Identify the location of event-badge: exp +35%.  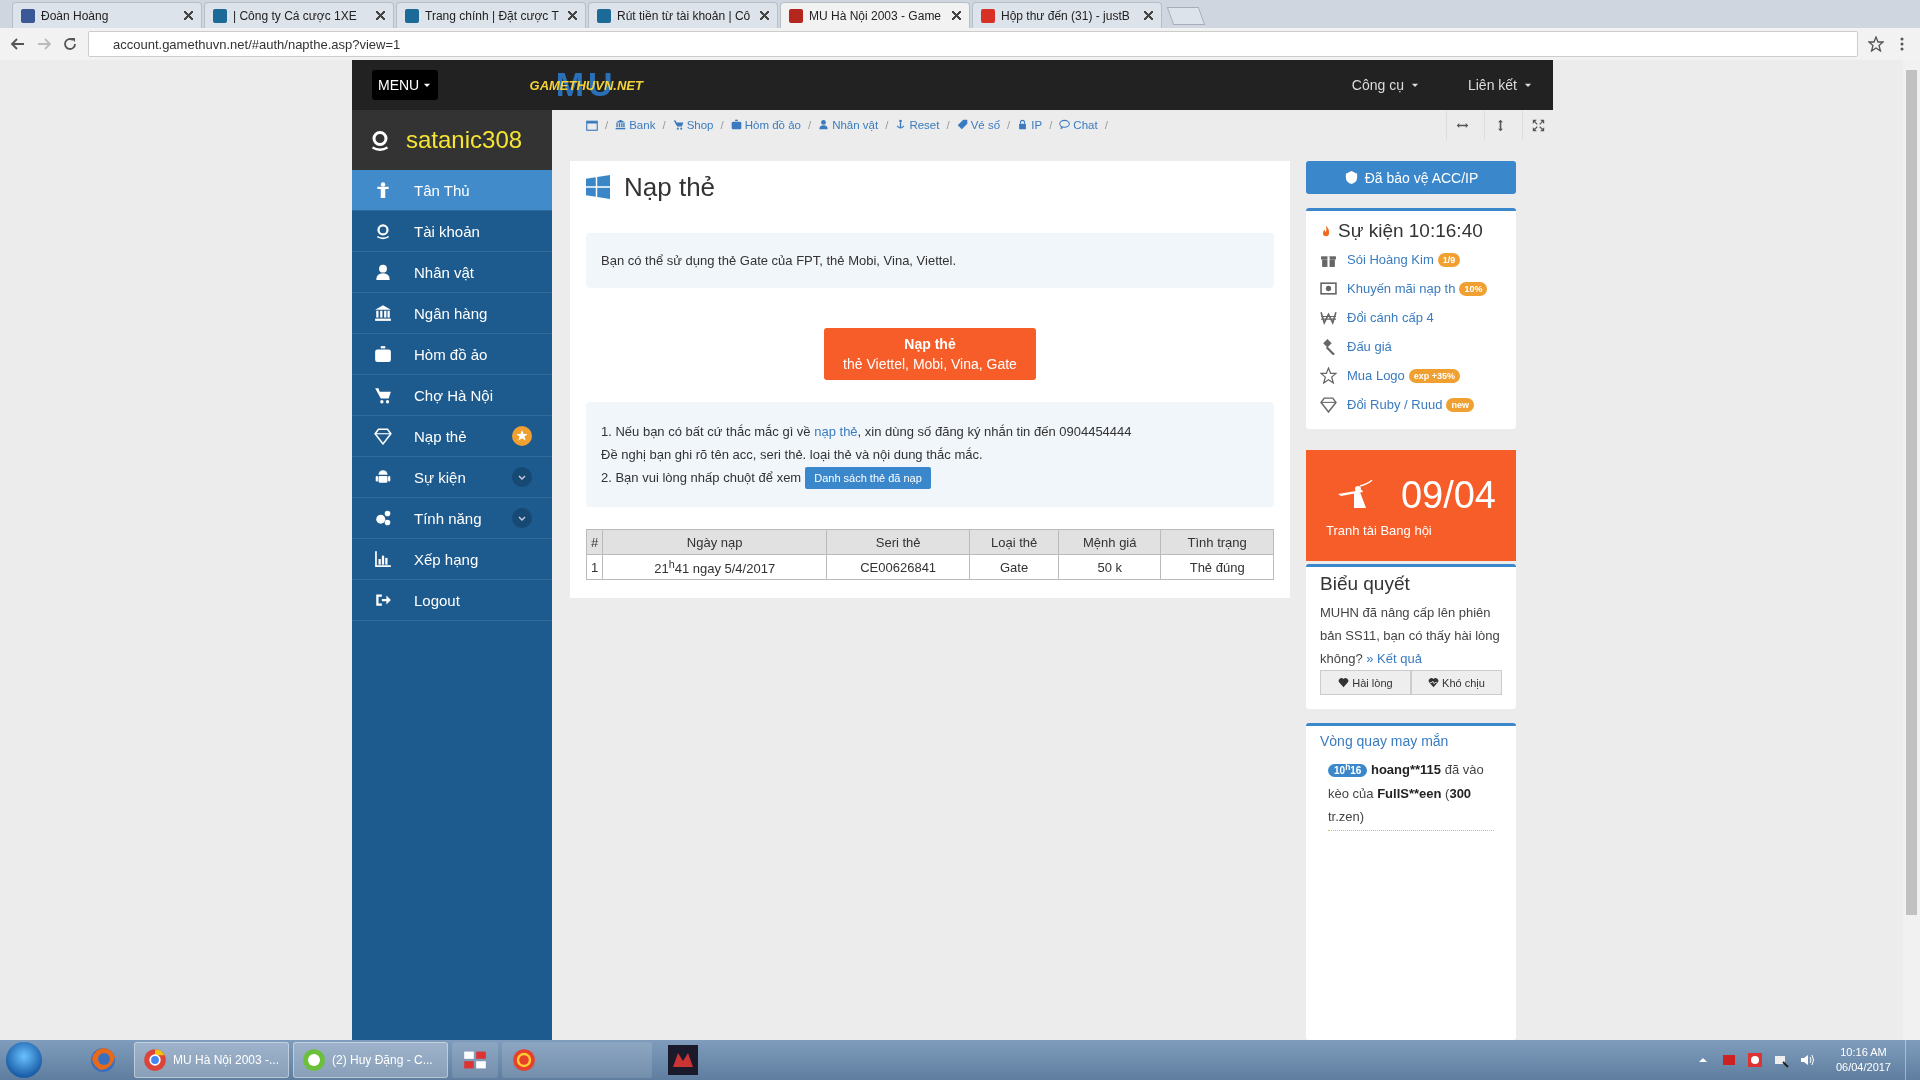
(1434, 375).